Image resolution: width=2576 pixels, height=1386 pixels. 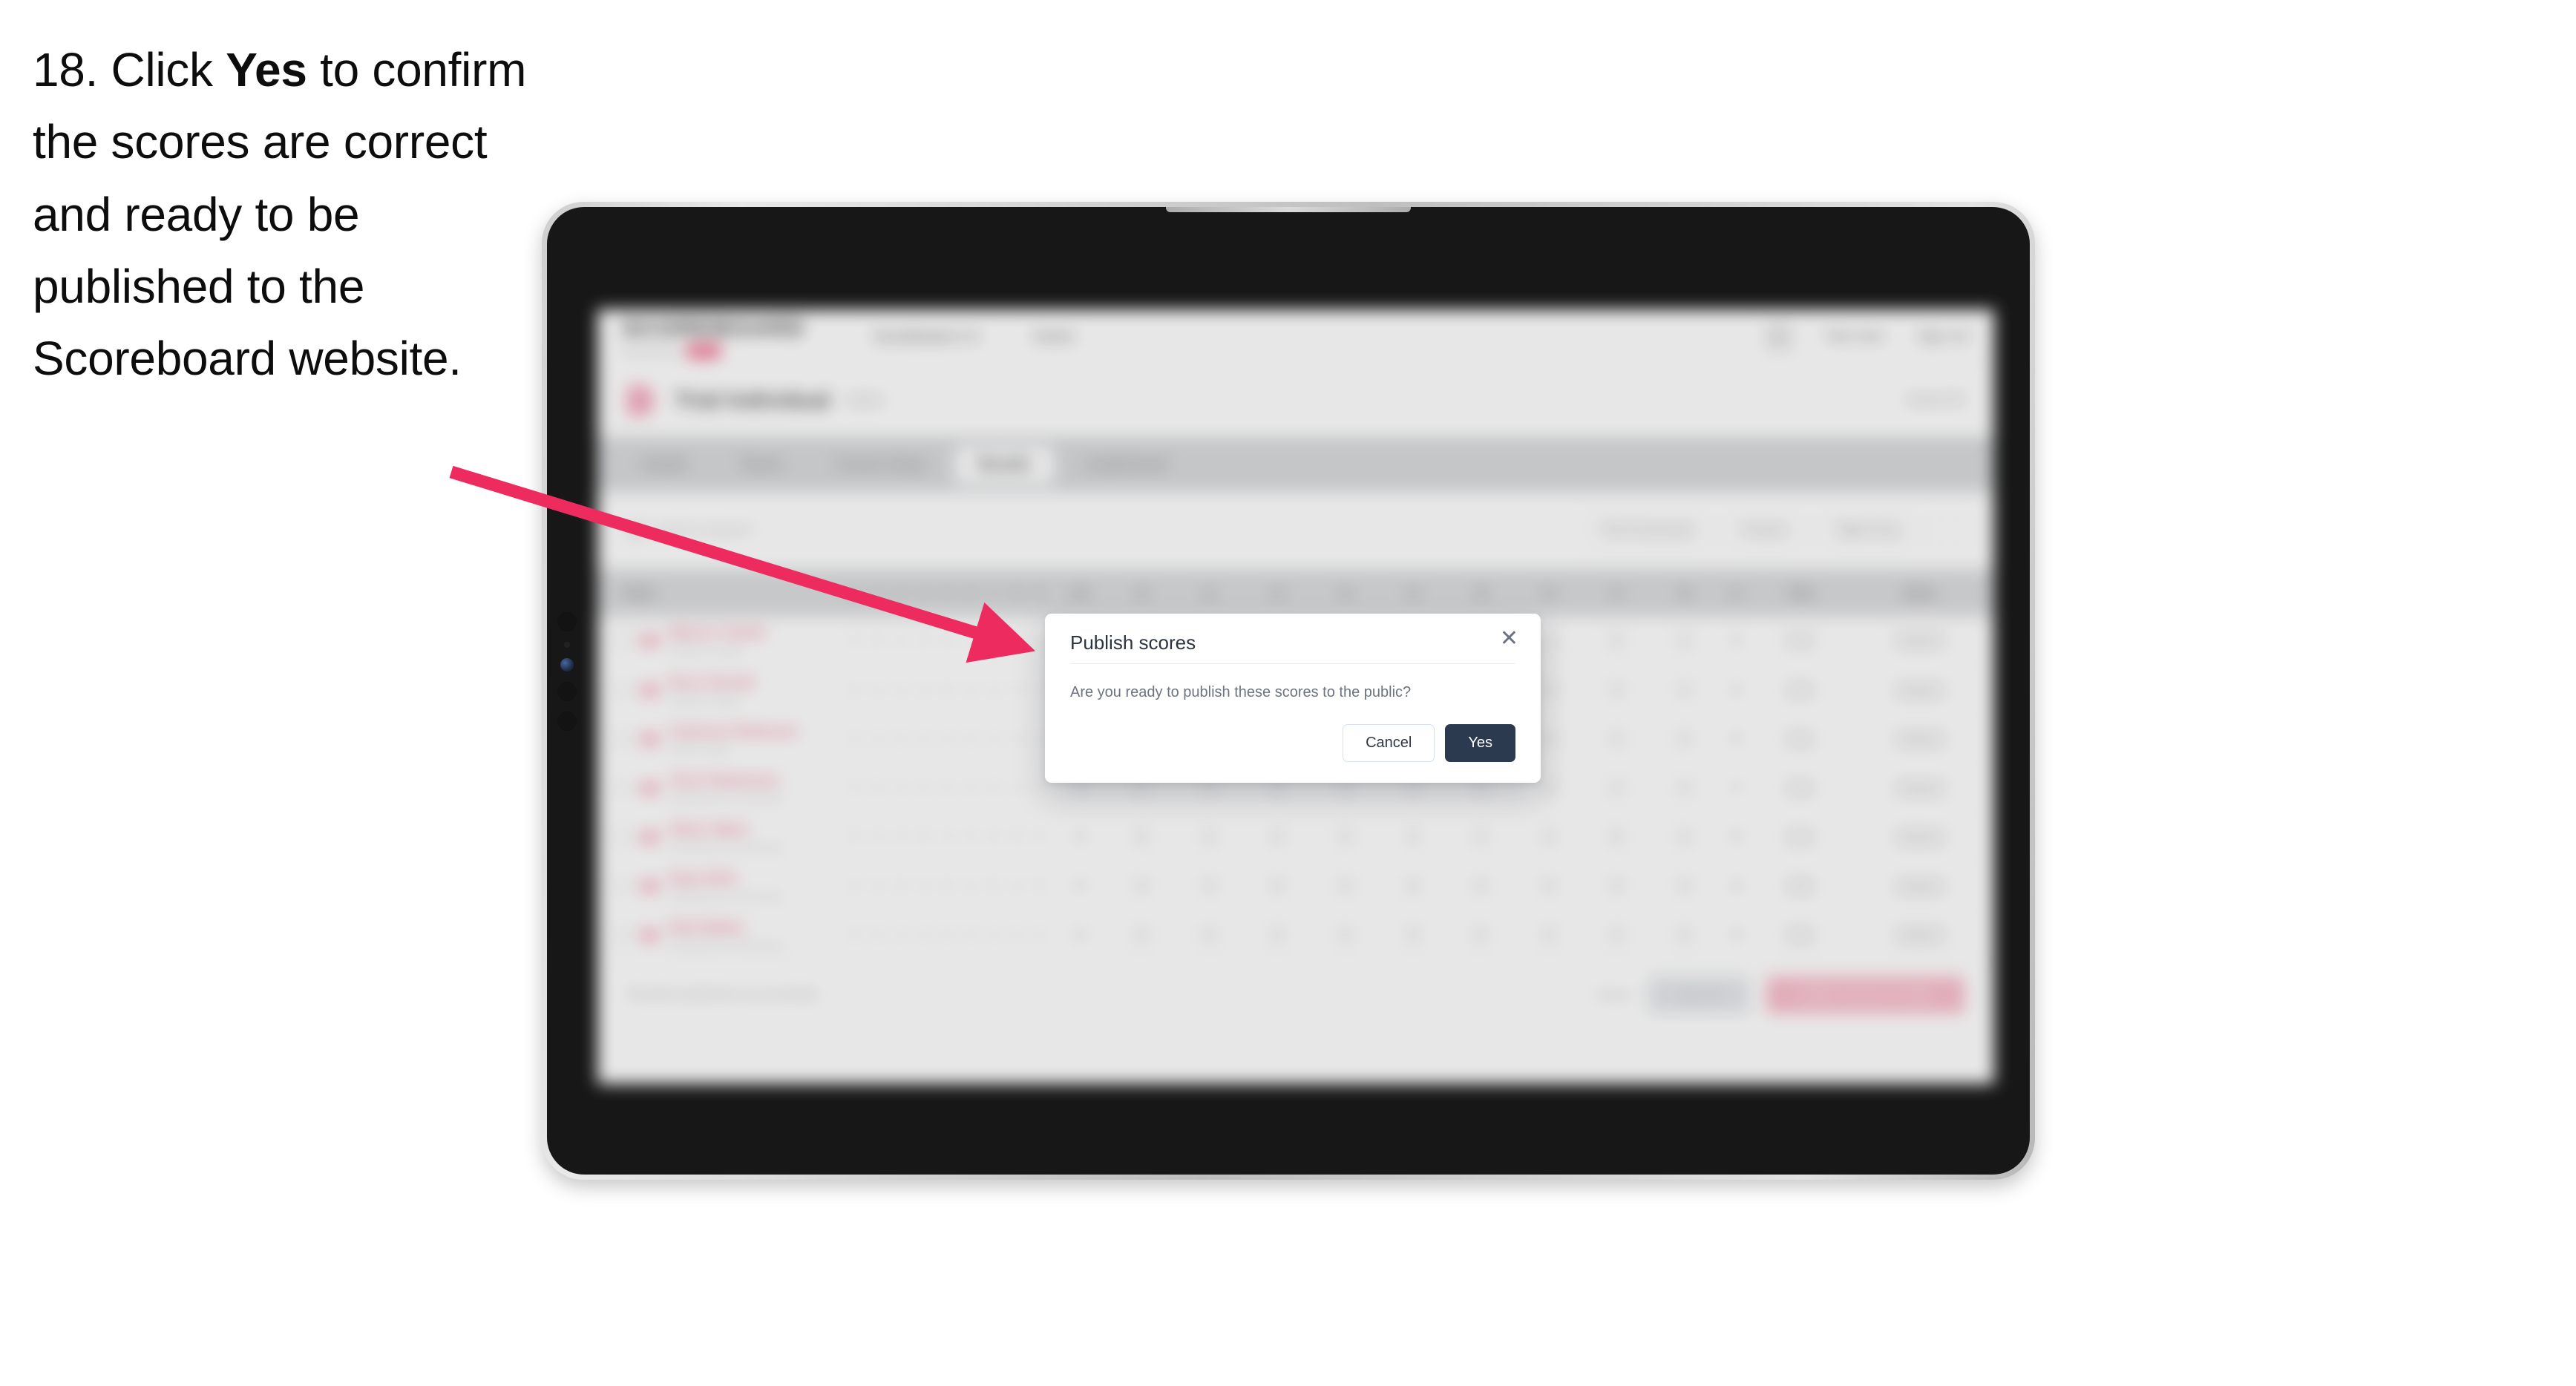 I want to click on dialog-header: Publish scores ✕, so click(x=1294, y=639).